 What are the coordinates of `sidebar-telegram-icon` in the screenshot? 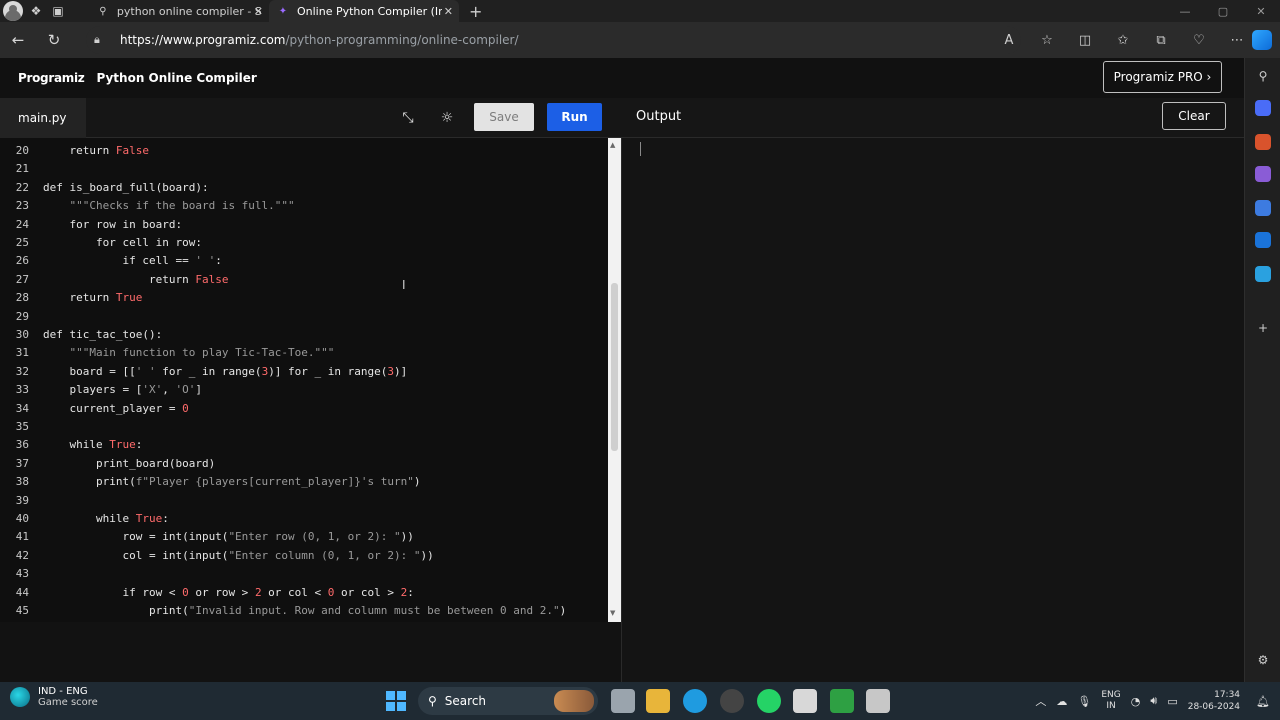 It's located at (1263, 274).